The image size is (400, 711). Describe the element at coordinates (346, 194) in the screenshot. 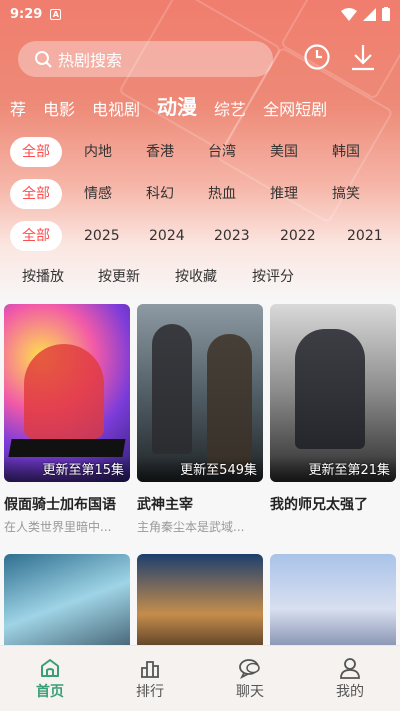

I see `filter-chip: 搞笑` at that location.